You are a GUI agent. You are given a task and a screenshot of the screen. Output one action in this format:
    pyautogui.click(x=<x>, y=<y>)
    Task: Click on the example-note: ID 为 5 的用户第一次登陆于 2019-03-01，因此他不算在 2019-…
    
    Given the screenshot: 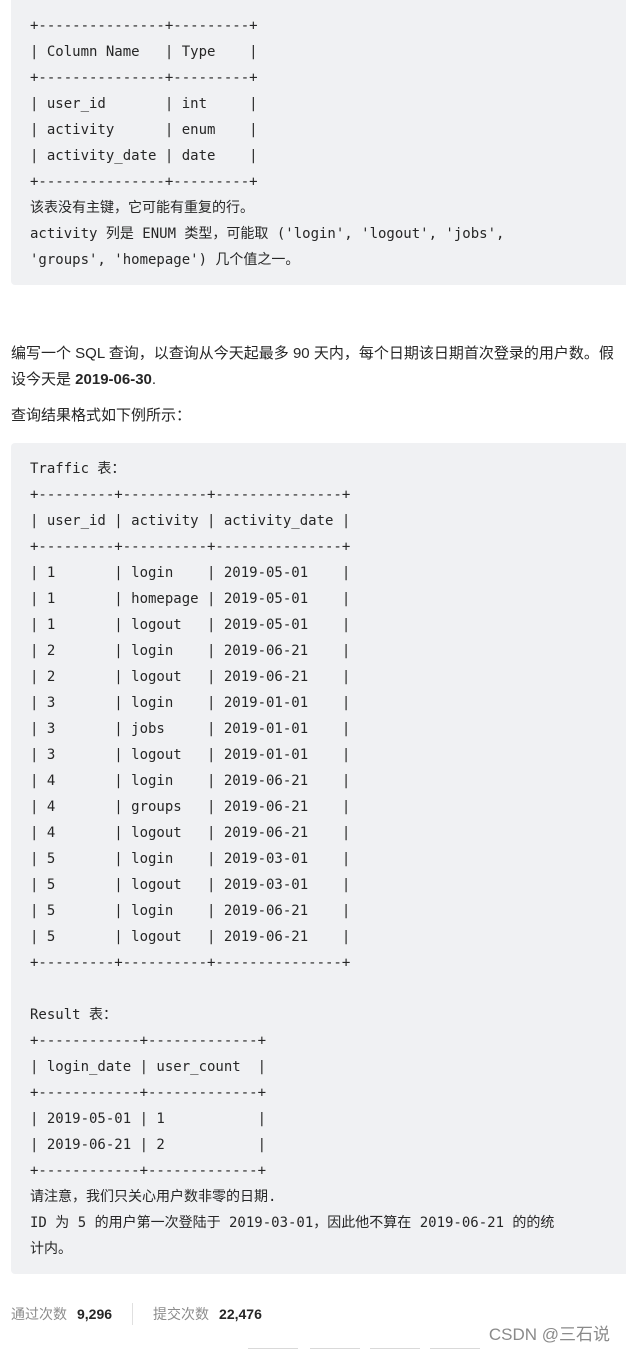 What is the action you would take?
    pyautogui.click(x=292, y=1223)
    